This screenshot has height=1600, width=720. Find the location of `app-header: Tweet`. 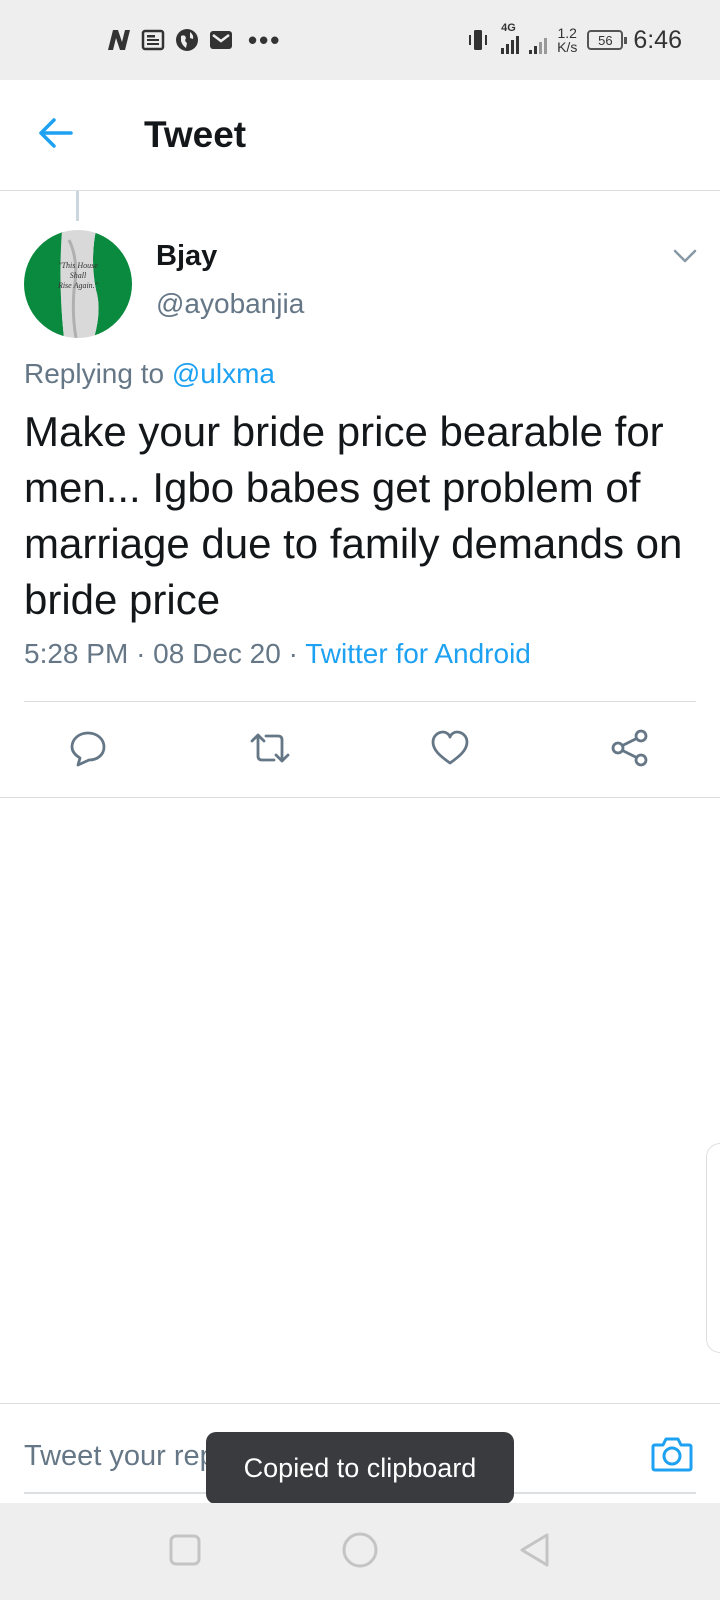

app-header: Tweet is located at coordinates (360, 135).